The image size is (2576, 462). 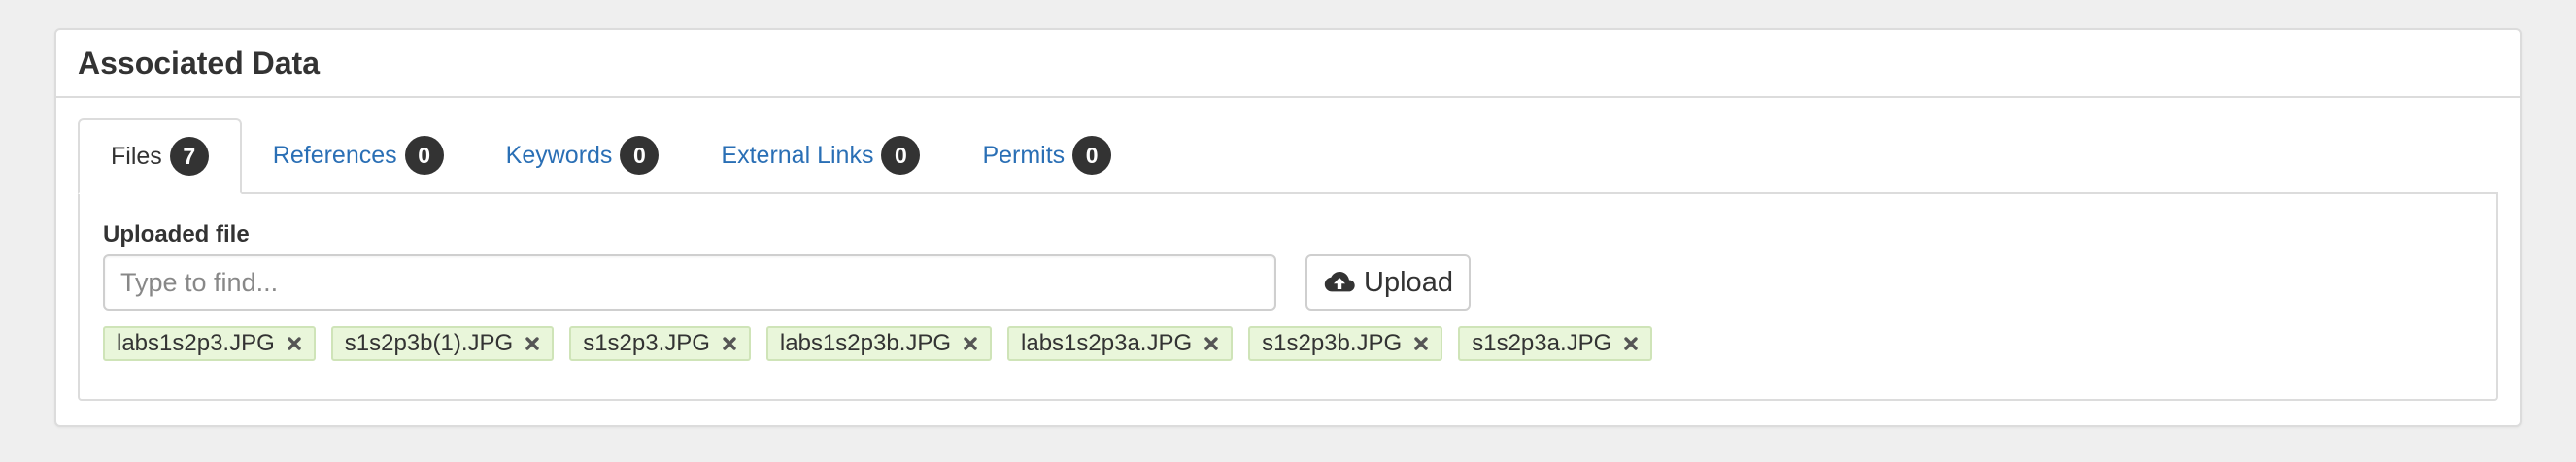 I want to click on file-tag-label: labs1s2p3b.JPG, so click(x=865, y=343).